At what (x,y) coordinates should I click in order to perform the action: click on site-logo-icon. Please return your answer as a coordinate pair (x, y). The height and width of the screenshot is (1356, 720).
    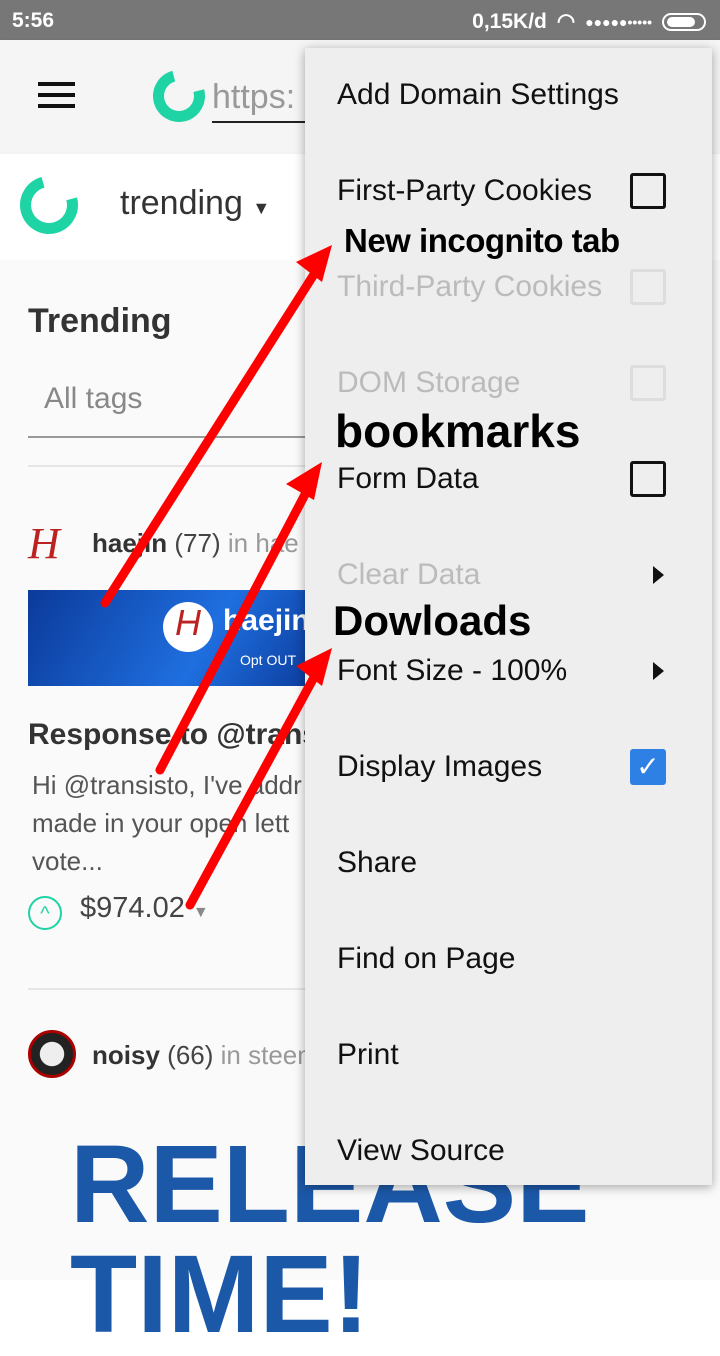
    Looking at the image, I should click on (49, 205).